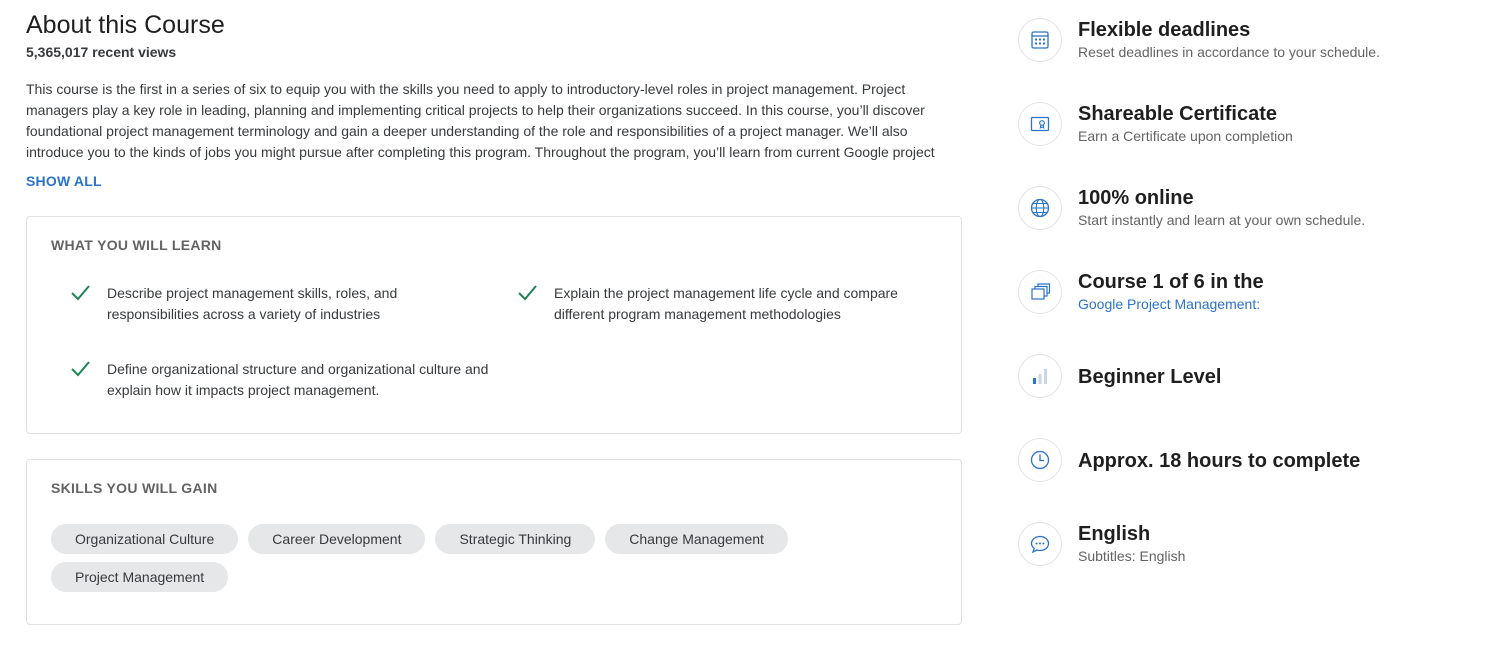  I want to click on feature-language: English Subtitles: English, so click(1248, 552).